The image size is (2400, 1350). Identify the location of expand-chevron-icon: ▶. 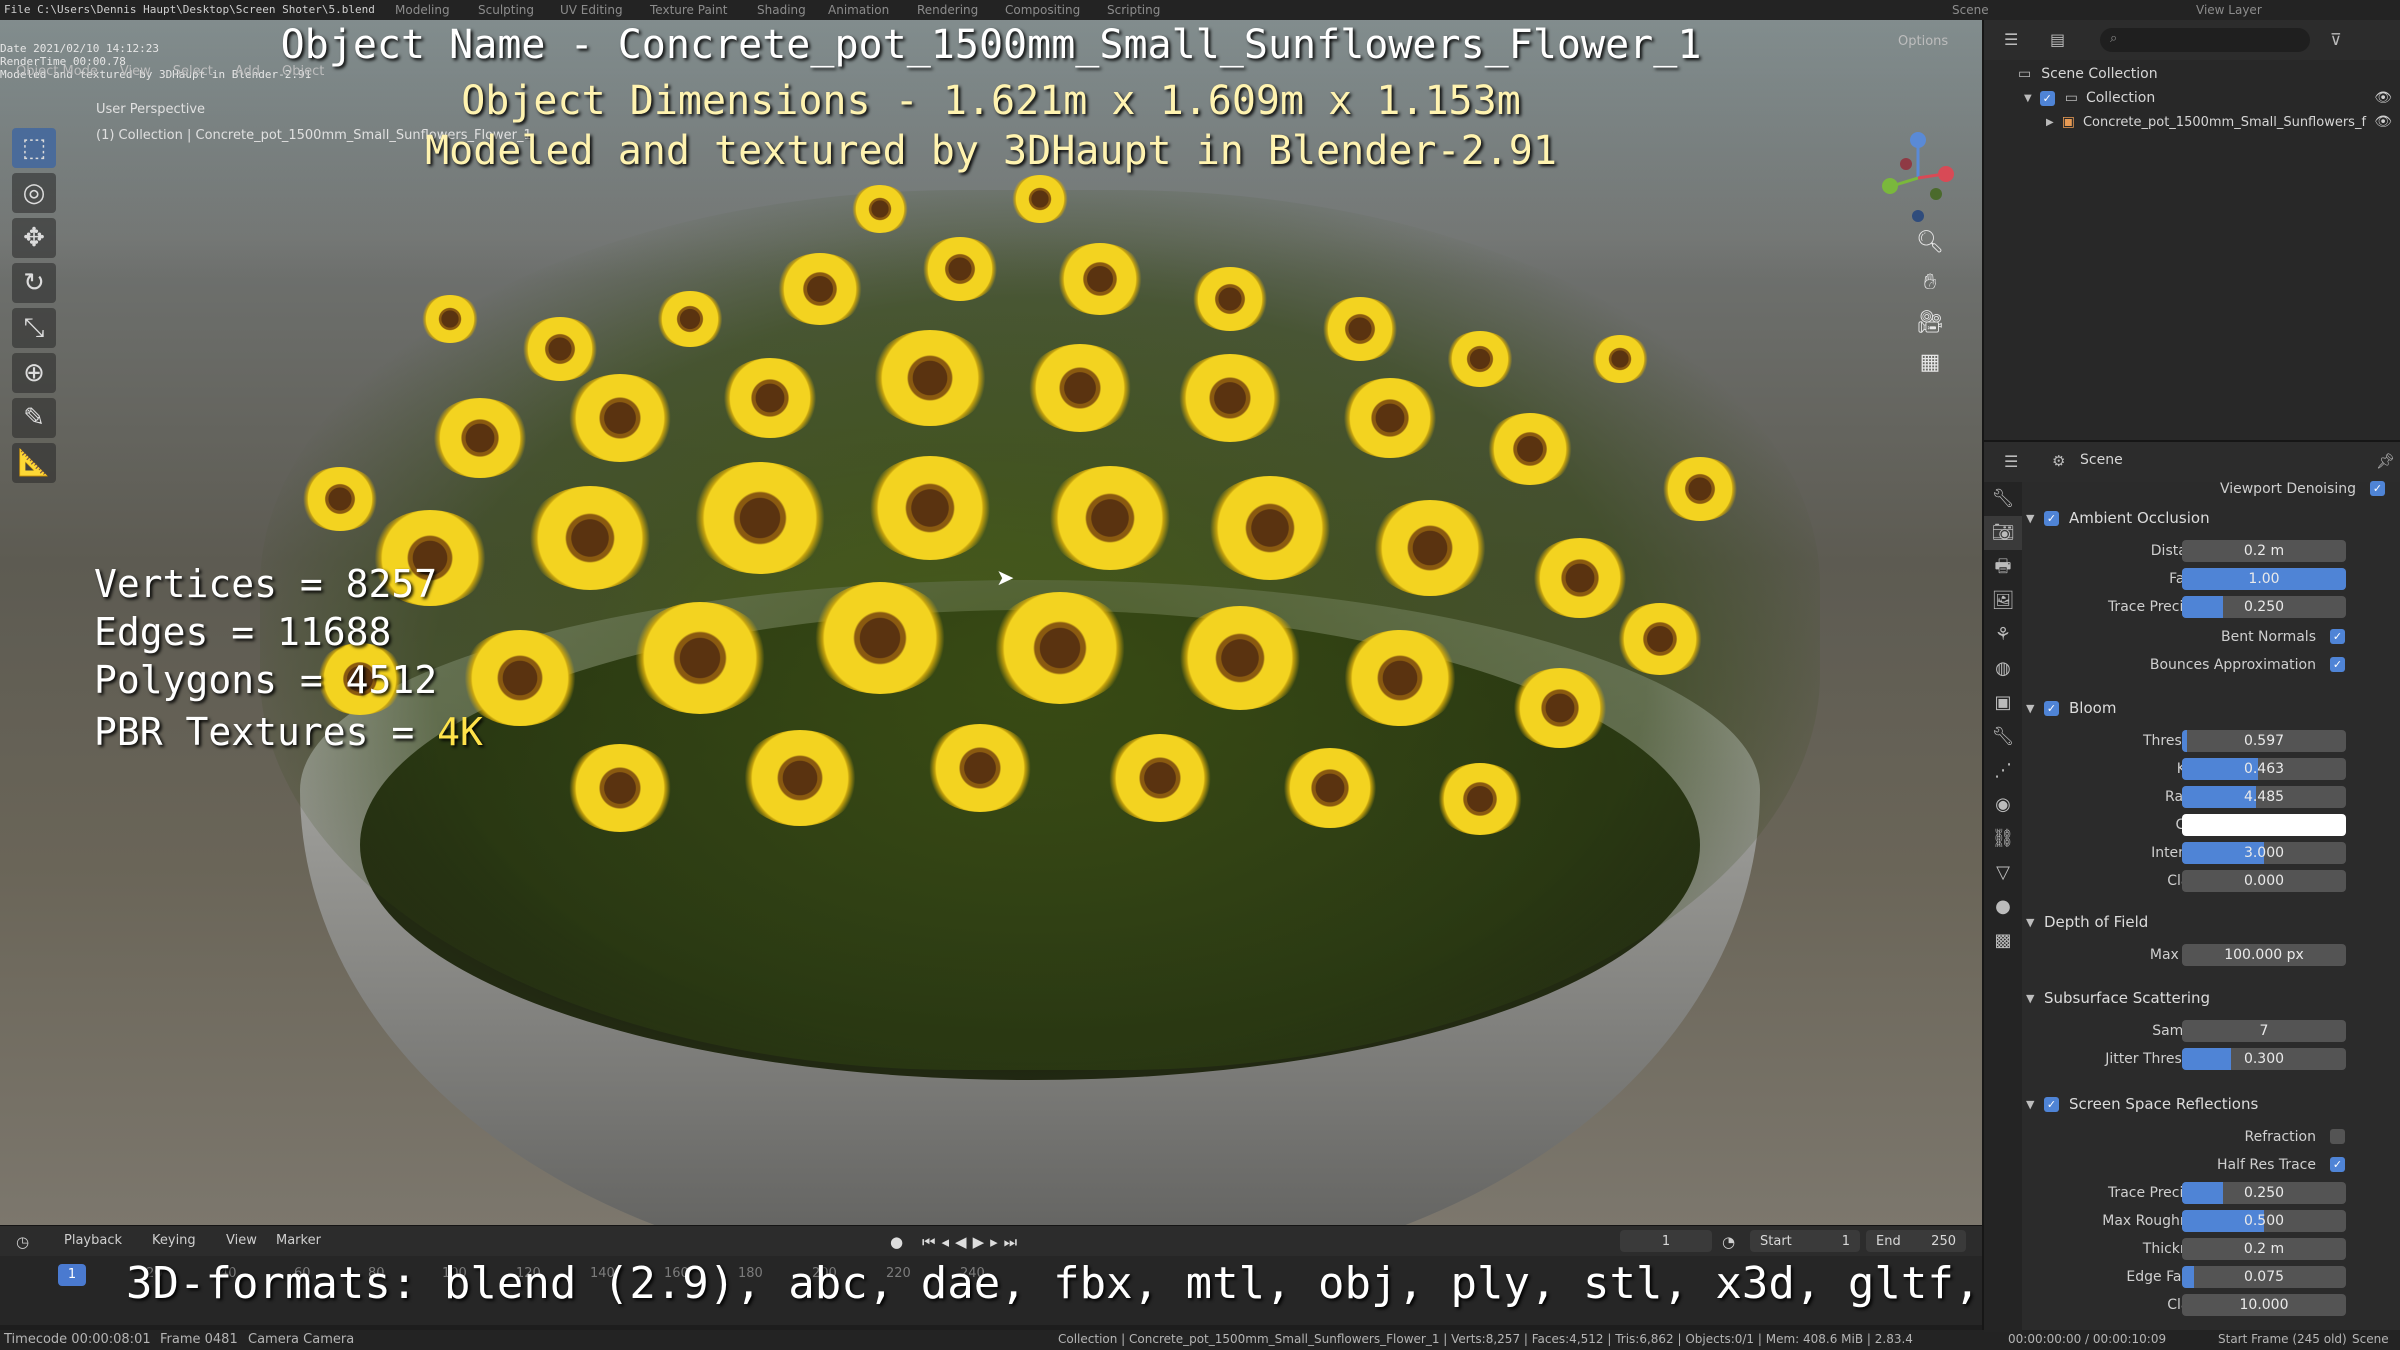
(2050, 122).